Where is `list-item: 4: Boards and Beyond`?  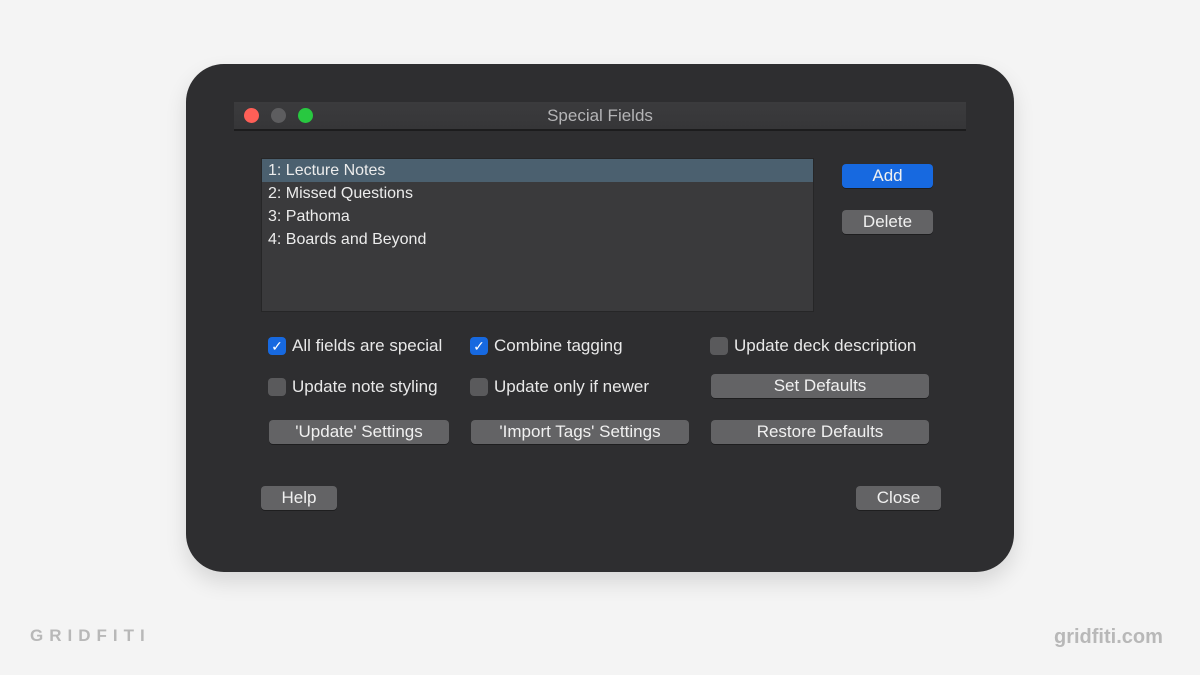
list-item: 4: Boards and Beyond is located at coordinates (537, 239).